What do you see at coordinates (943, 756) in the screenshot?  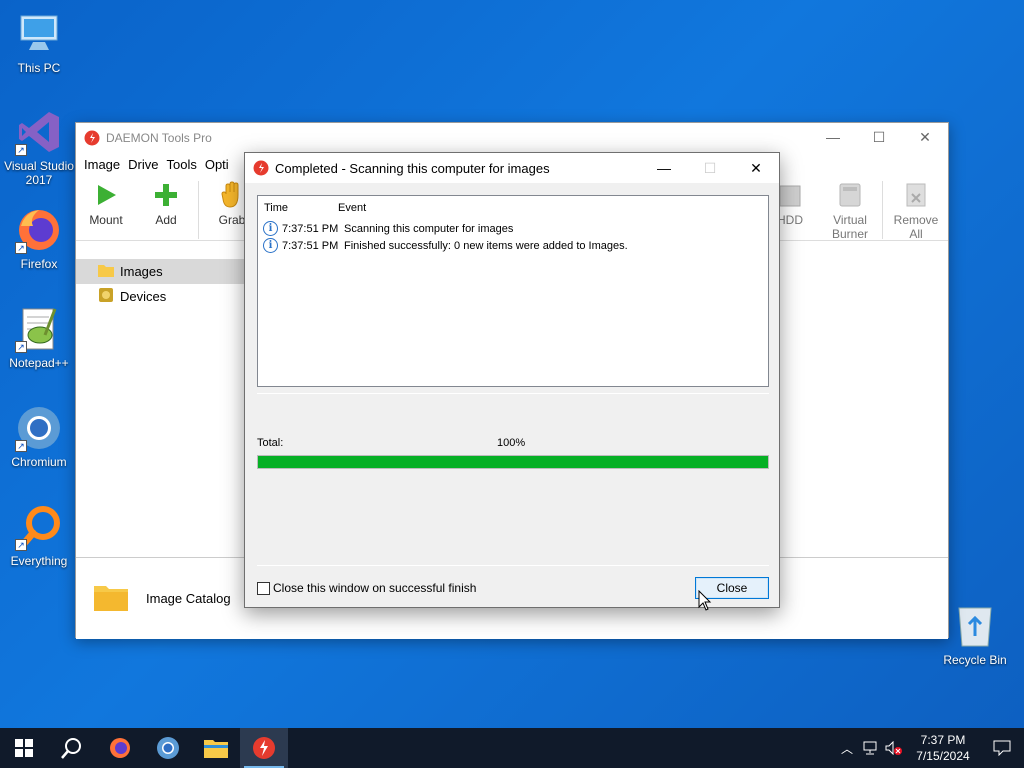 I see `clock-date: 7/15/2024` at bounding box center [943, 756].